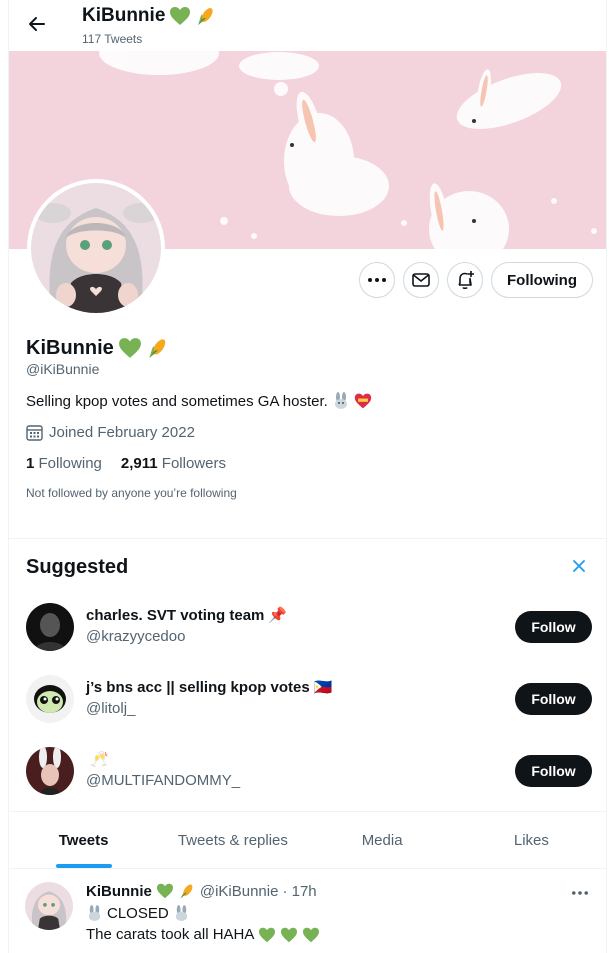 Image resolution: width=610 pixels, height=953 pixels. What do you see at coordinates (531, 840) in the screenshot?
I see `tab-likes: Likes` at bounding box center [531, 840].